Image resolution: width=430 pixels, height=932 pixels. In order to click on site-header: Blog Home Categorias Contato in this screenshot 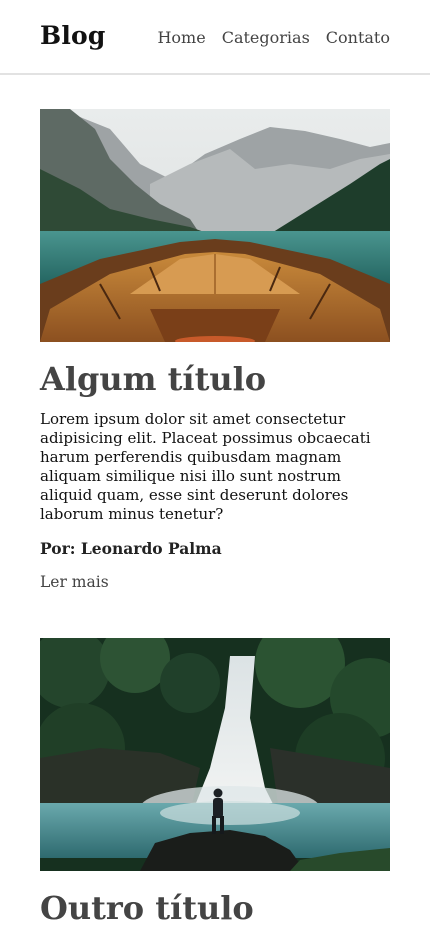, I will do `click(215, 37)`.